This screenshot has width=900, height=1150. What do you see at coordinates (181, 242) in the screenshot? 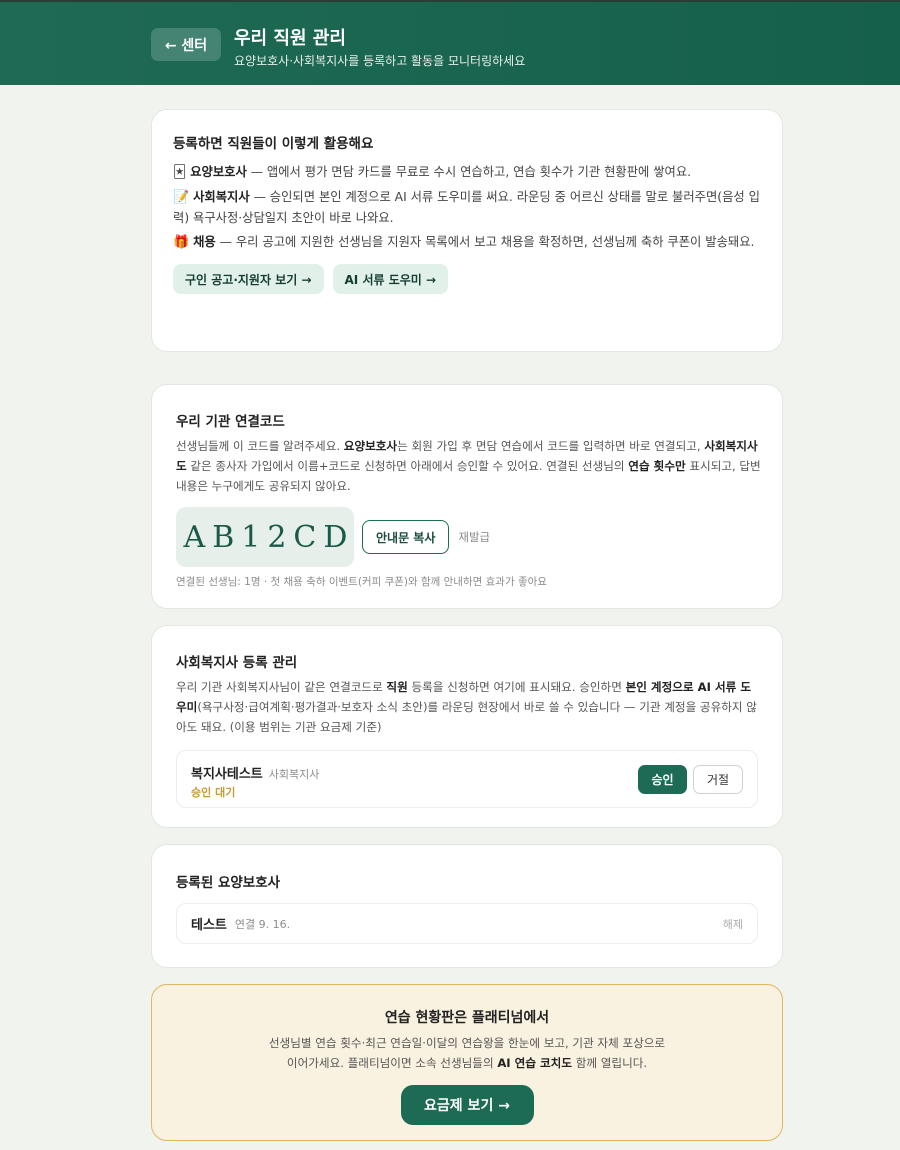
I see `gift-icon: 🎁` at bounding box center [181, 242].